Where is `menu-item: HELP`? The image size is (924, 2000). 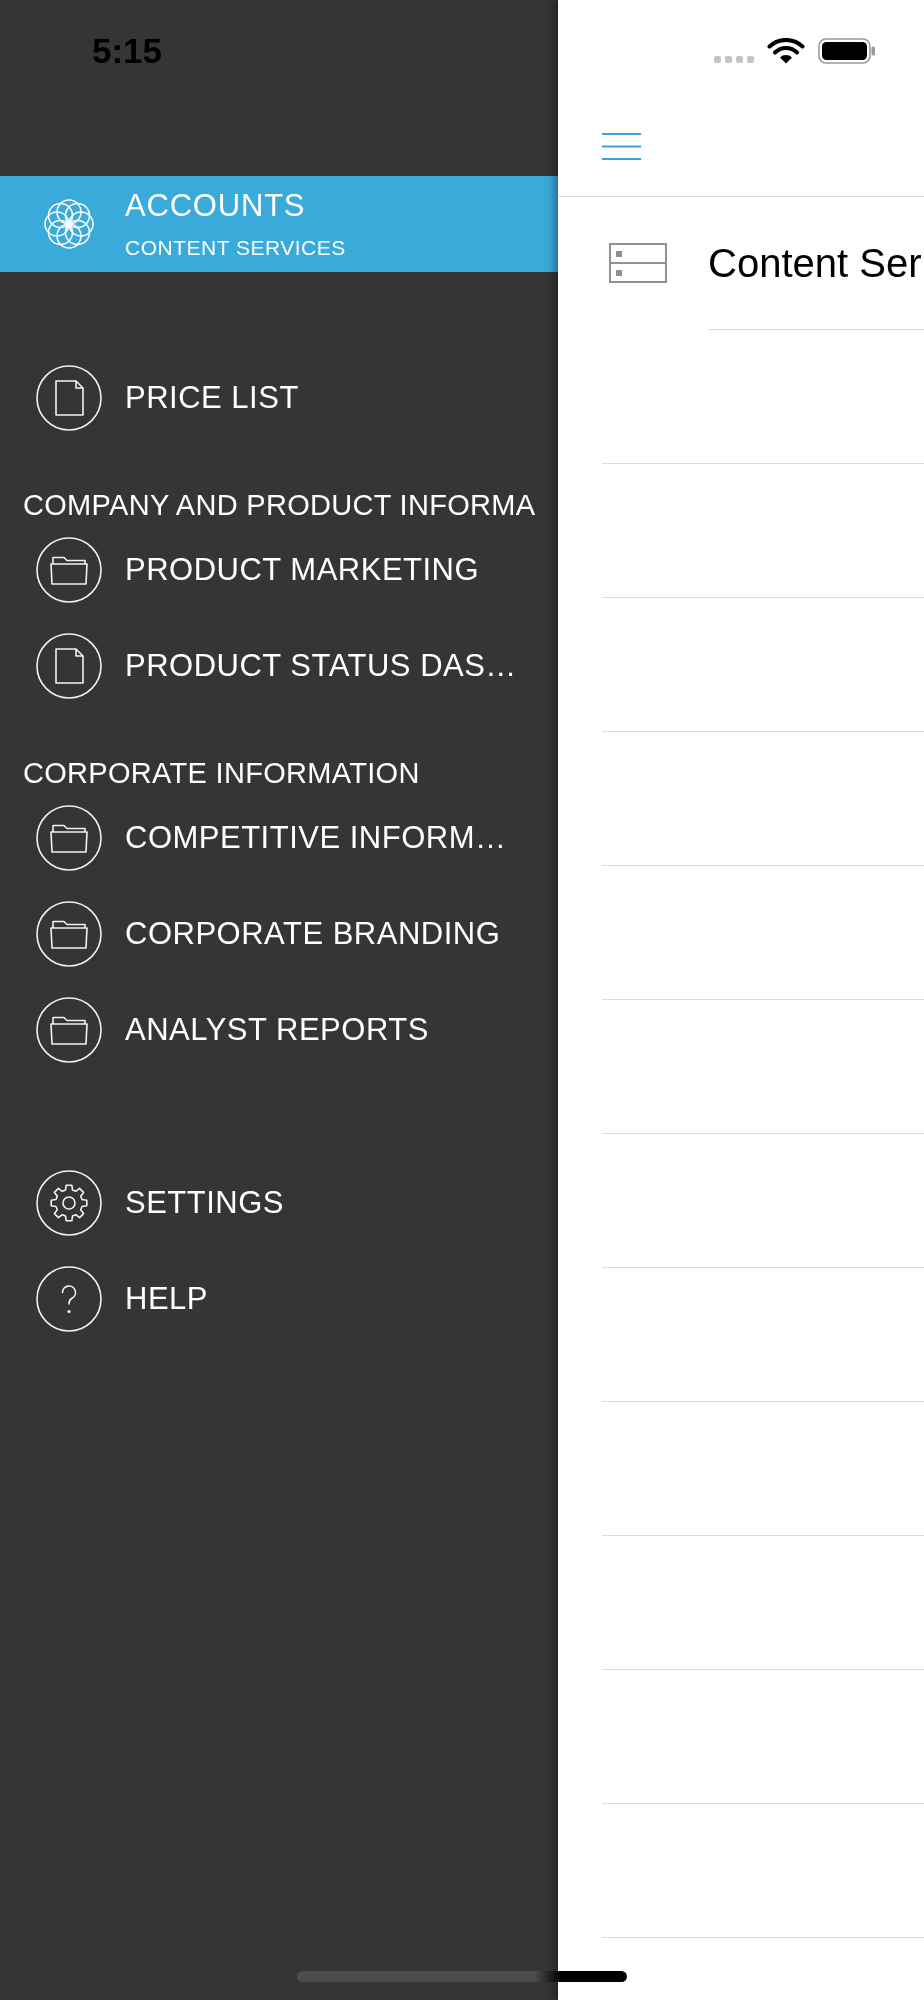
menu-item: HELP is located at coordinates (279, 1299).